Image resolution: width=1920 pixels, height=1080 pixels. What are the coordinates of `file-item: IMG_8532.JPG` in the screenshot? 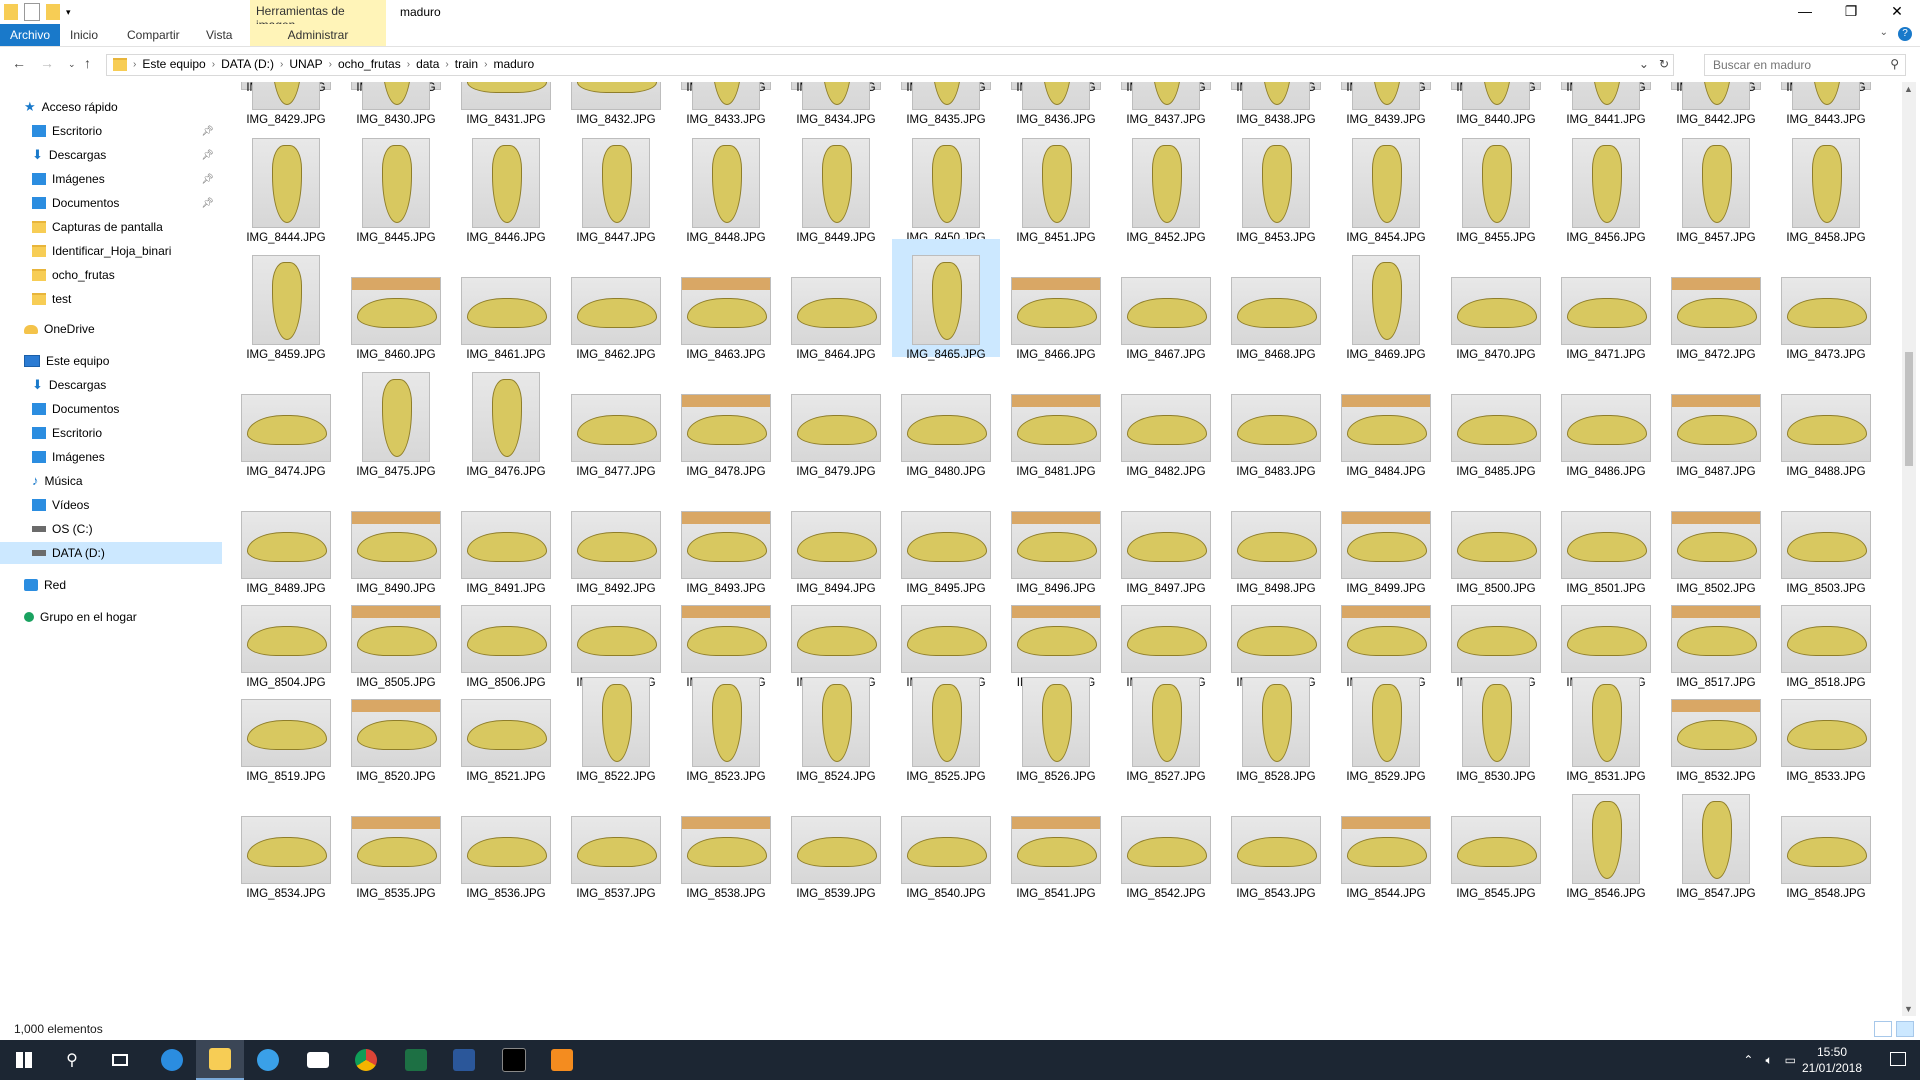 It's located at (1716, 722).